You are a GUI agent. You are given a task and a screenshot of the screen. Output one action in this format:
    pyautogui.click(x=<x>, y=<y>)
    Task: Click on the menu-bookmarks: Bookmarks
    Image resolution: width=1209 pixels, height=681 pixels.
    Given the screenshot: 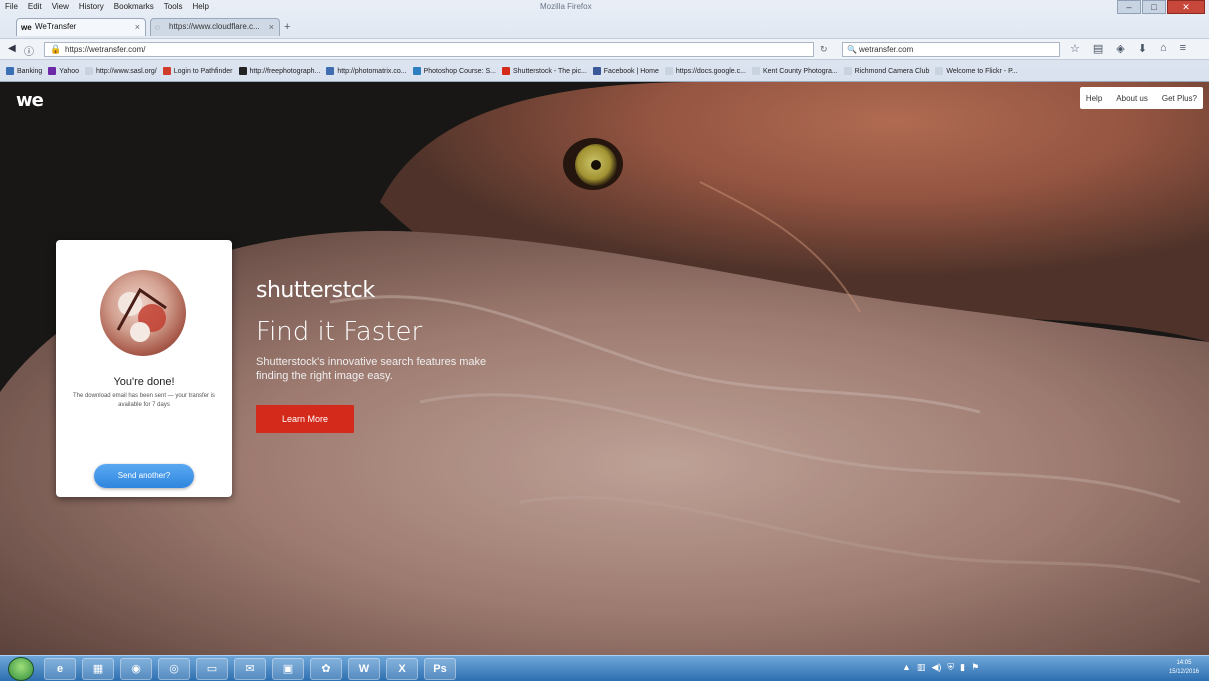 What is the action you would take?
    pyautogui.click(x=134, y=8)
    